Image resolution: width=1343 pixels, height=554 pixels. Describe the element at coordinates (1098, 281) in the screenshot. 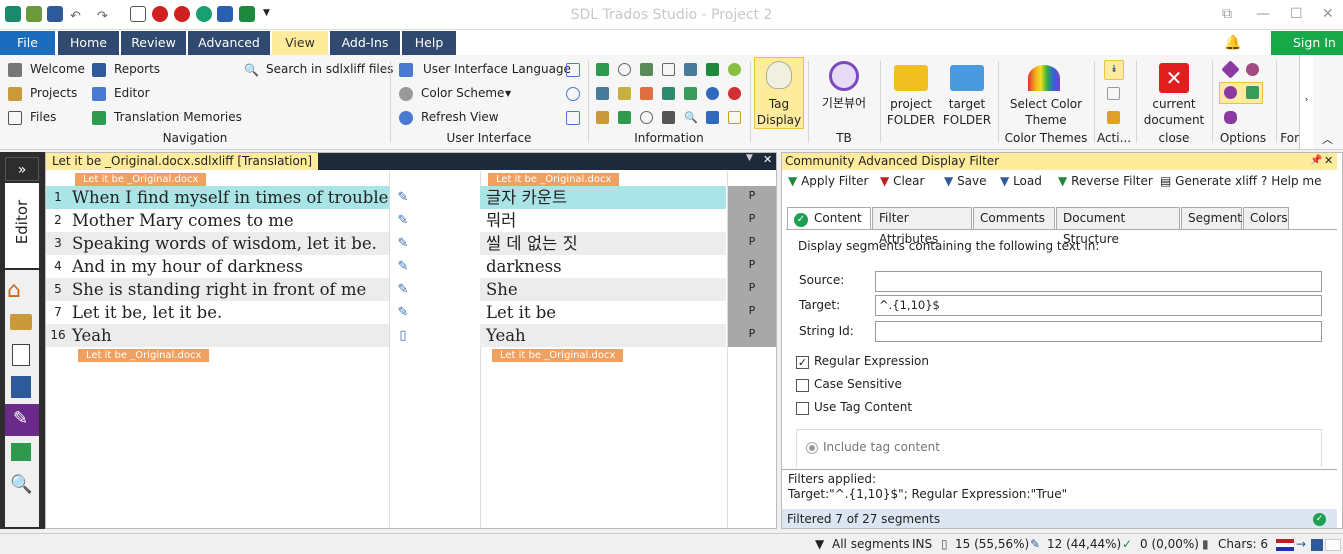

I see `source-input` at that location.